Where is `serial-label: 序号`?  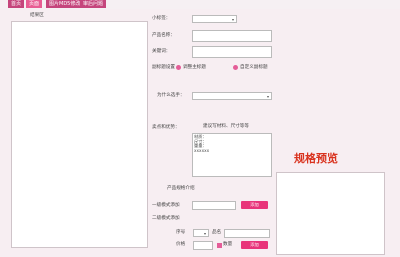
serial-label: 序号 is located at coordinates (181, 232).